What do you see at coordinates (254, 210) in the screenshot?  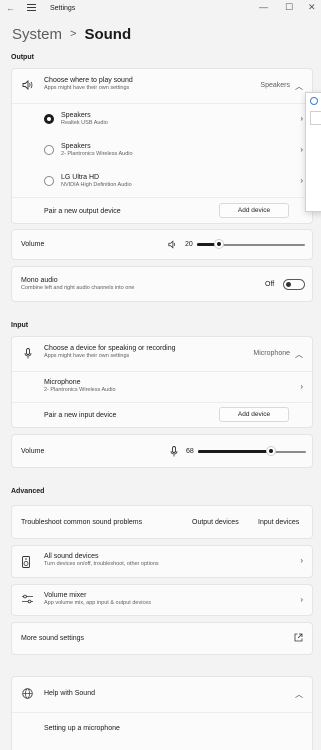 I see `add-output-device-button: Add device` at bounding box center [254, 210].